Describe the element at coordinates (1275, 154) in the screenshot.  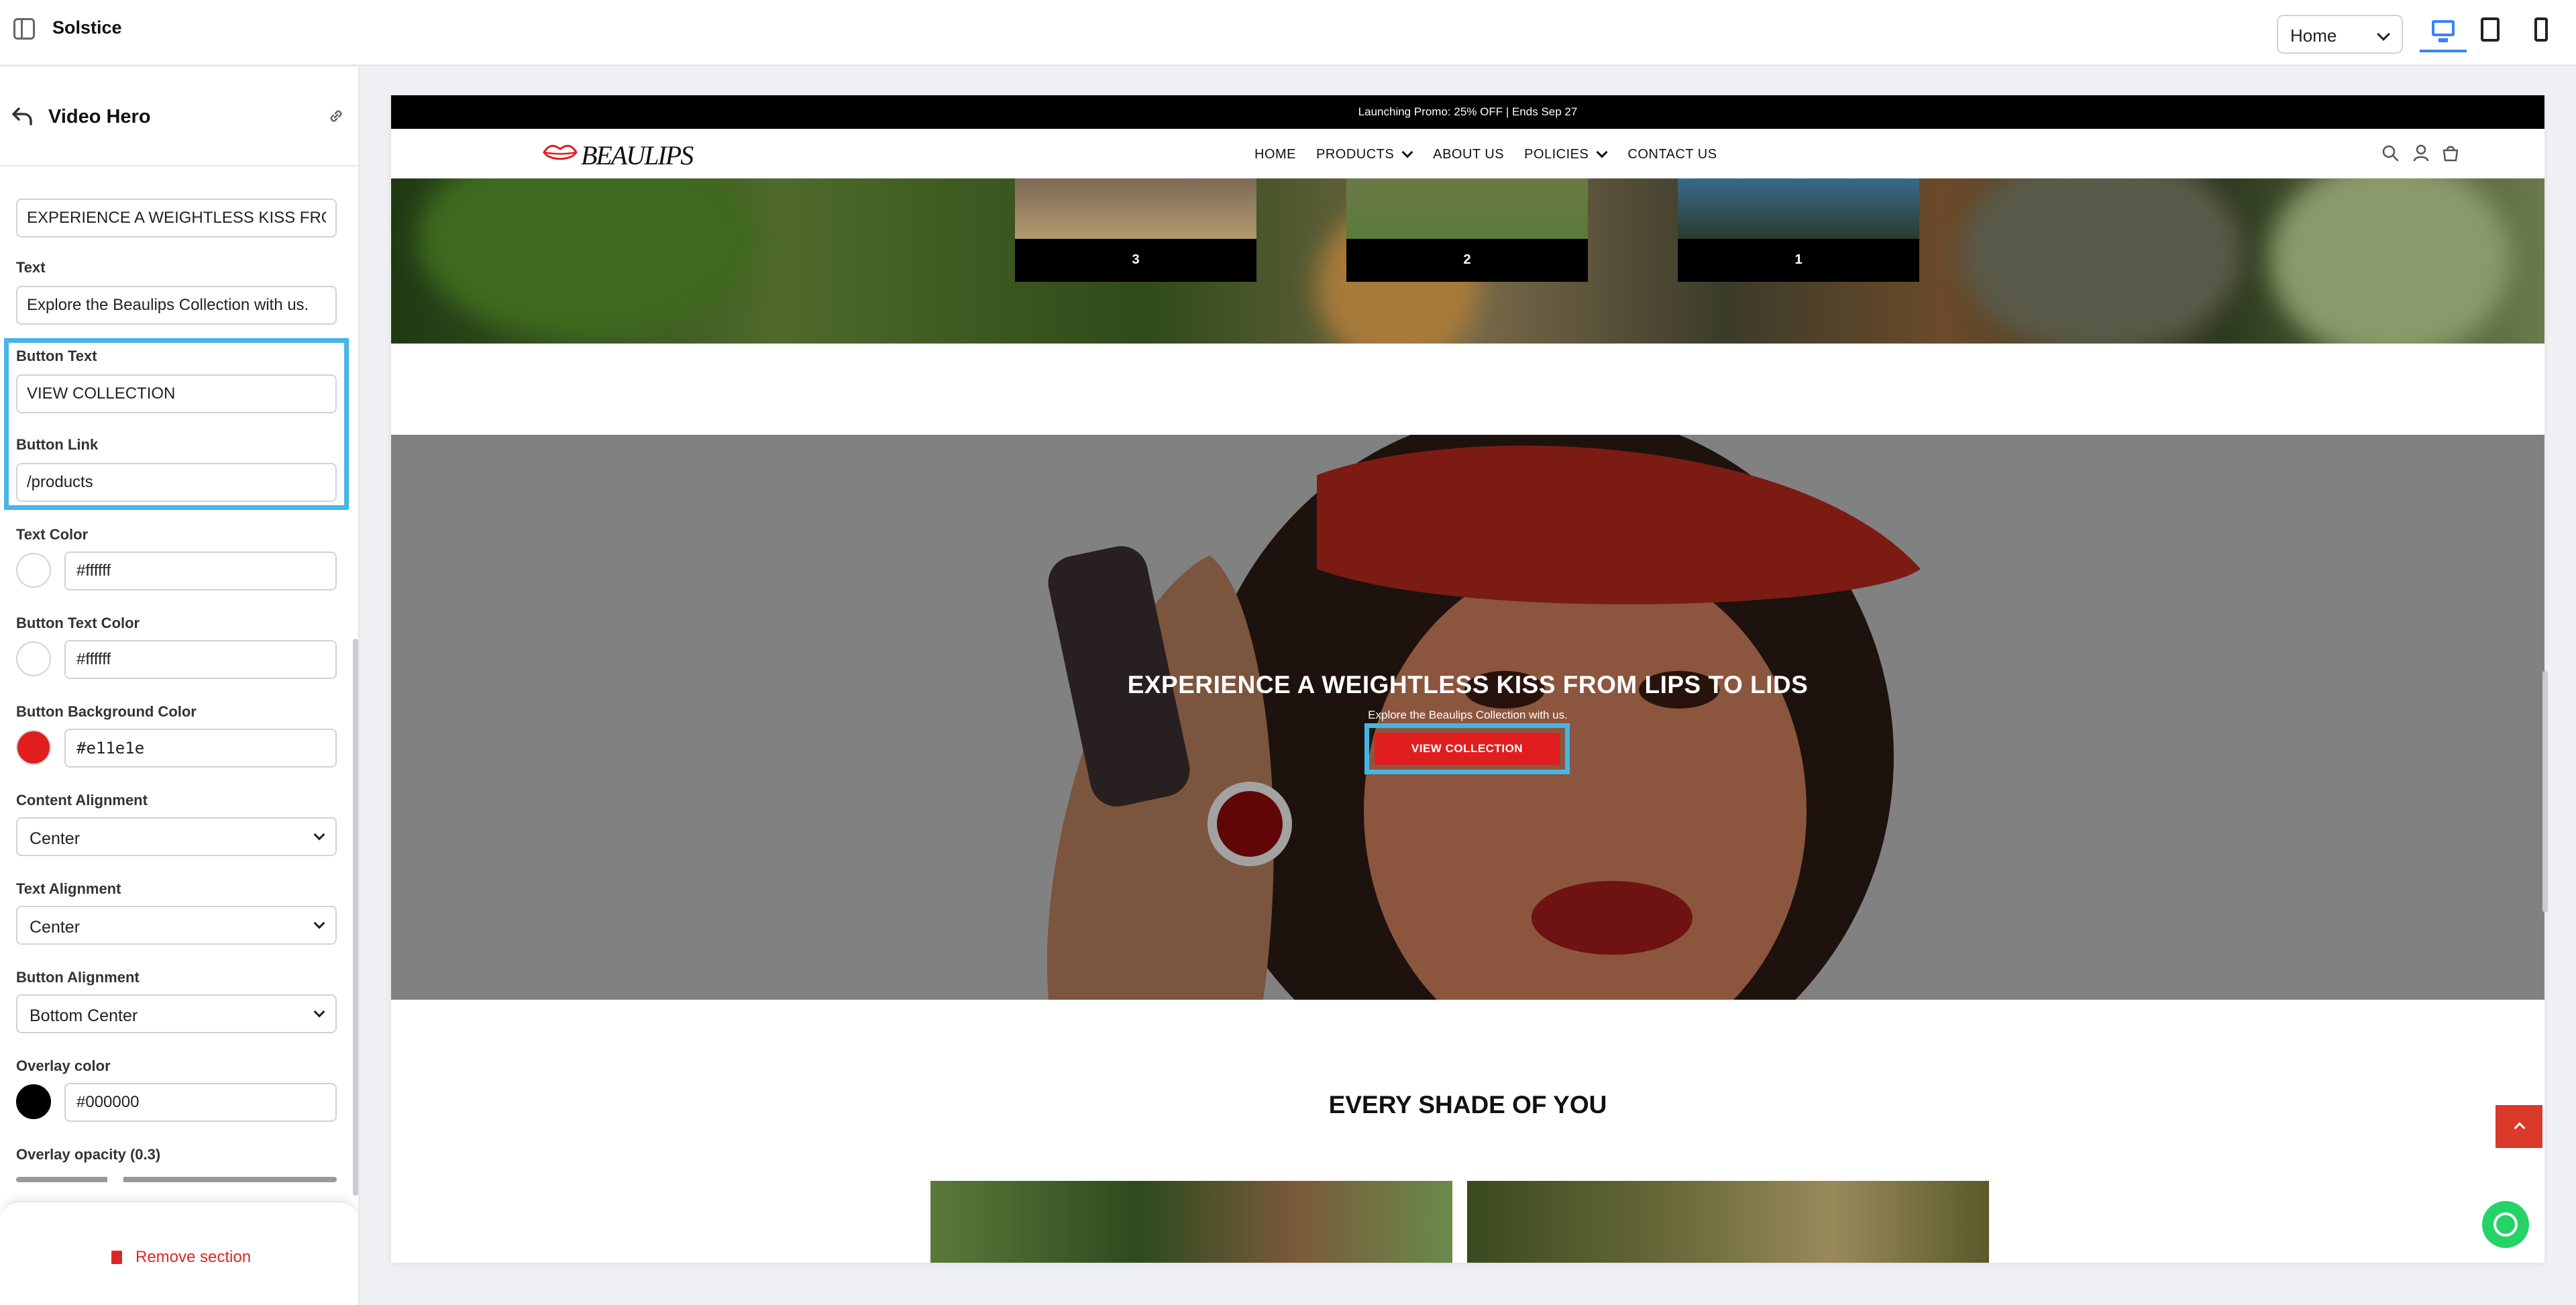
I see `nav-link-home: HOME` at that location.